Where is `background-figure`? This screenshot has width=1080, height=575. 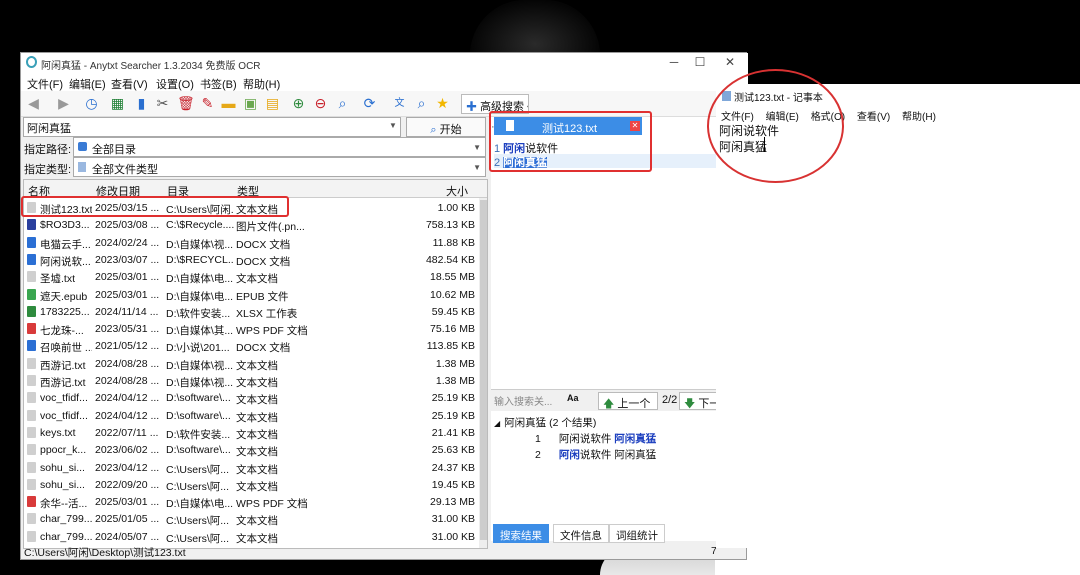
background-figure is located at coordinates (535, 27).